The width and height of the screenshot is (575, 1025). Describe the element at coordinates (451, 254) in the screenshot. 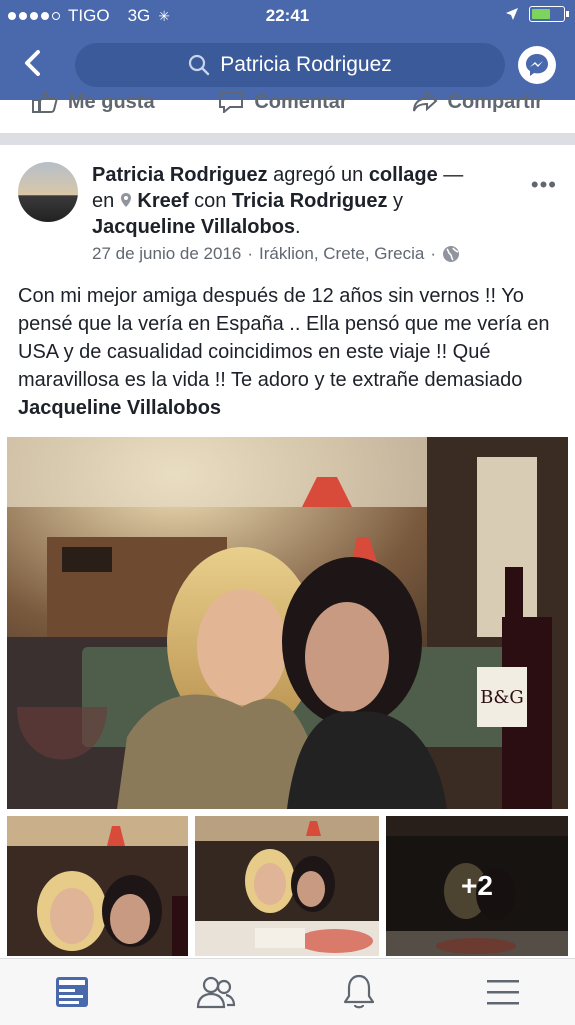

I see `globe-icon` at that location.